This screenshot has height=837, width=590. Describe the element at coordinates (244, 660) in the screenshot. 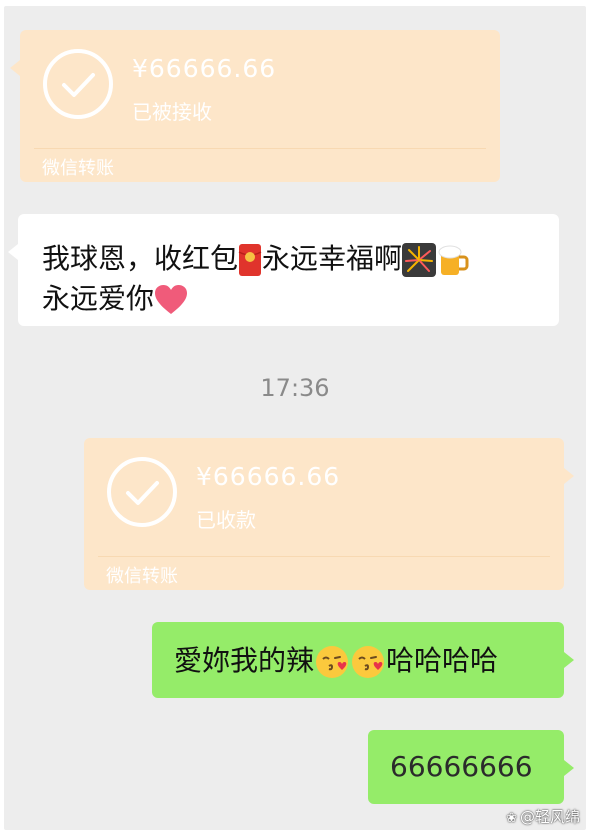

I see `message-text: 愛妳我的辣` at that location.